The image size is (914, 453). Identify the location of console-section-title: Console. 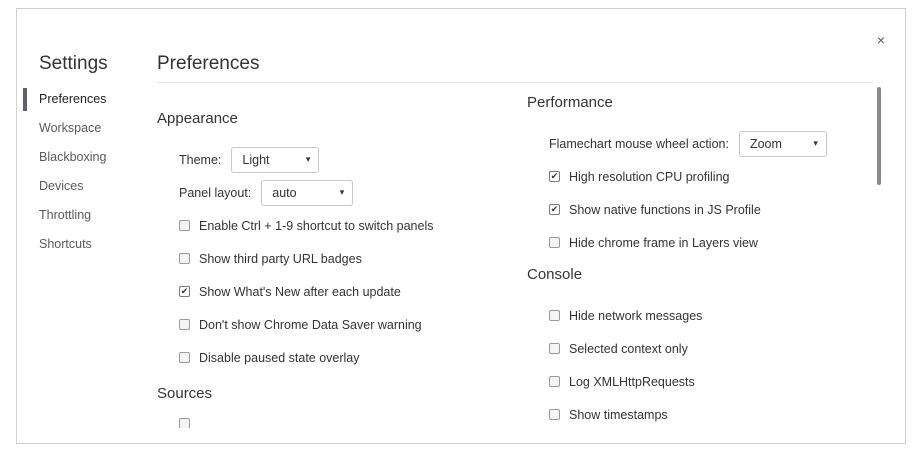
(555, 274).